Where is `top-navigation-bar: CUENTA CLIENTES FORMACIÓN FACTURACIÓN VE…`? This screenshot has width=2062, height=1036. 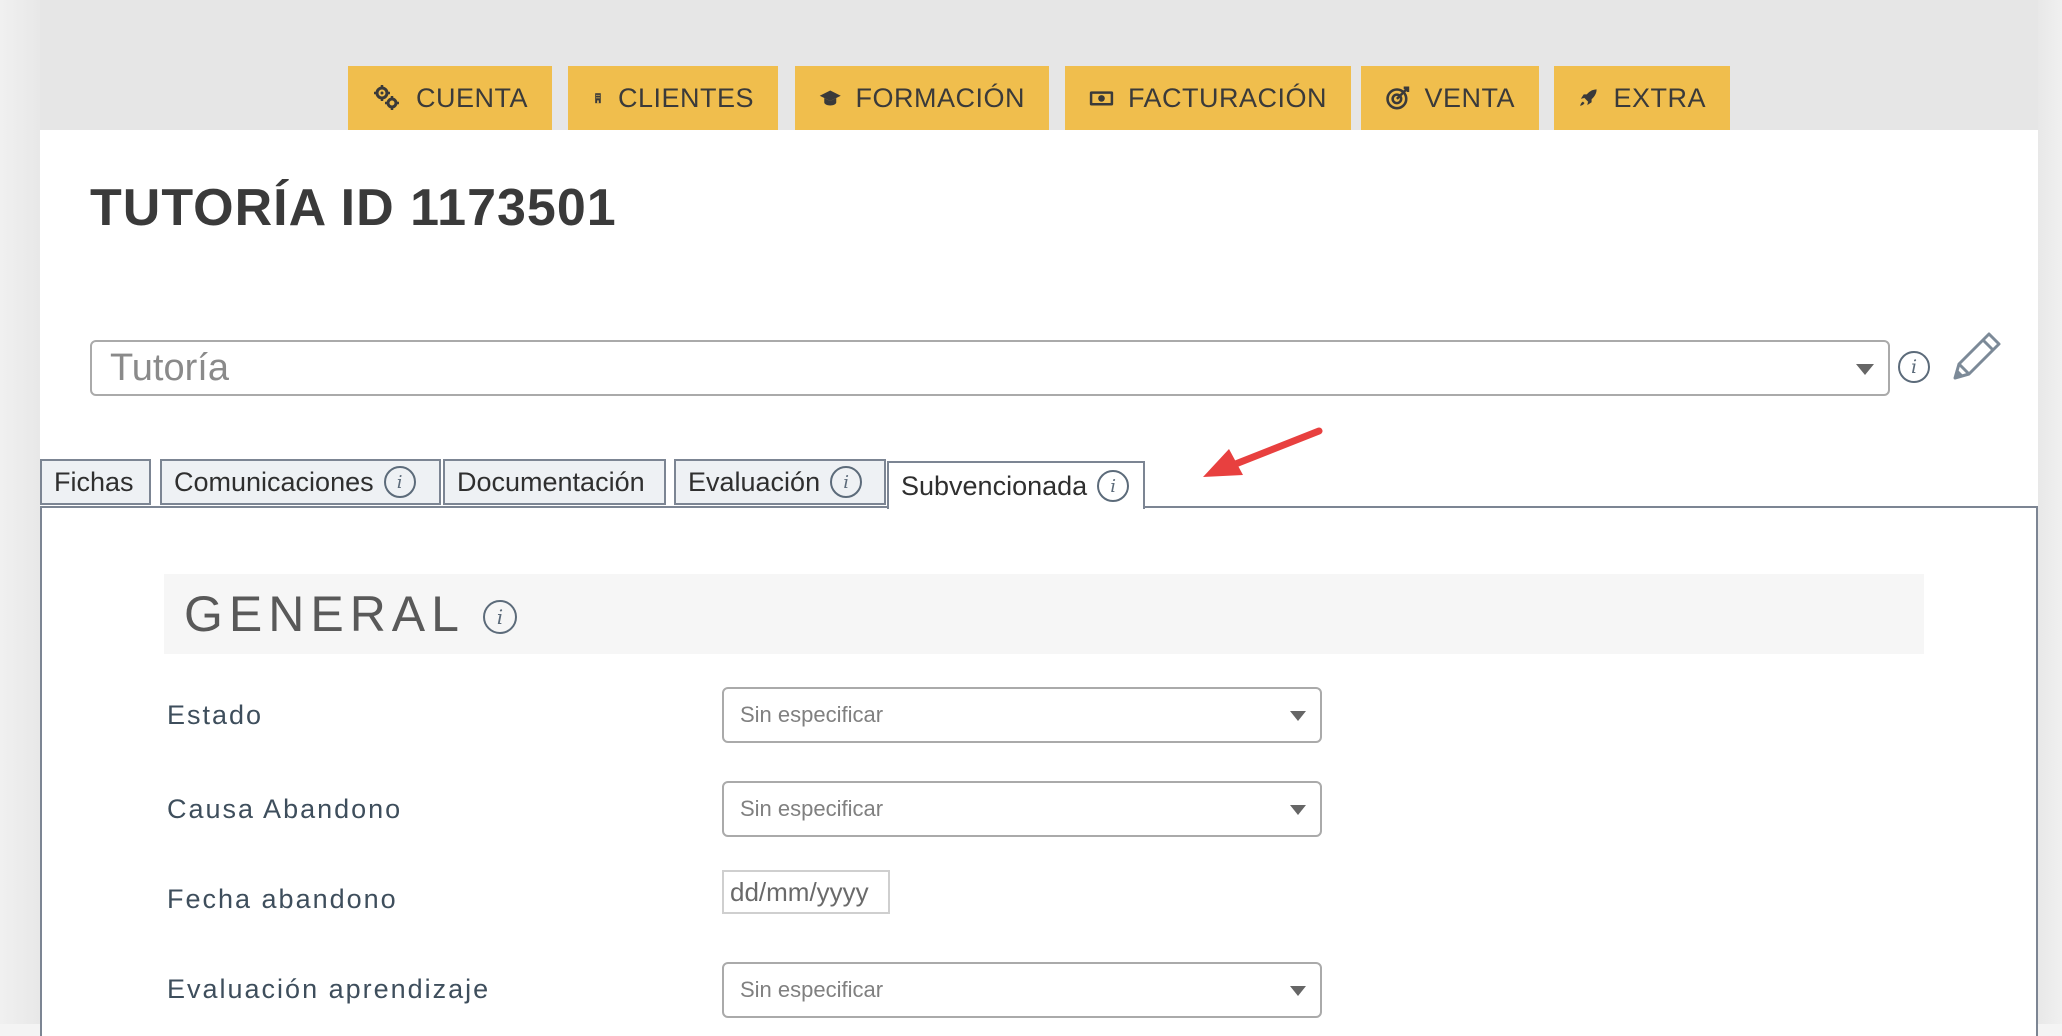 top-navigation-bar: CUENTA CLIENTES FORMACIÓN FACTURACIÓN VE… is located at coordinates (1039, 65).